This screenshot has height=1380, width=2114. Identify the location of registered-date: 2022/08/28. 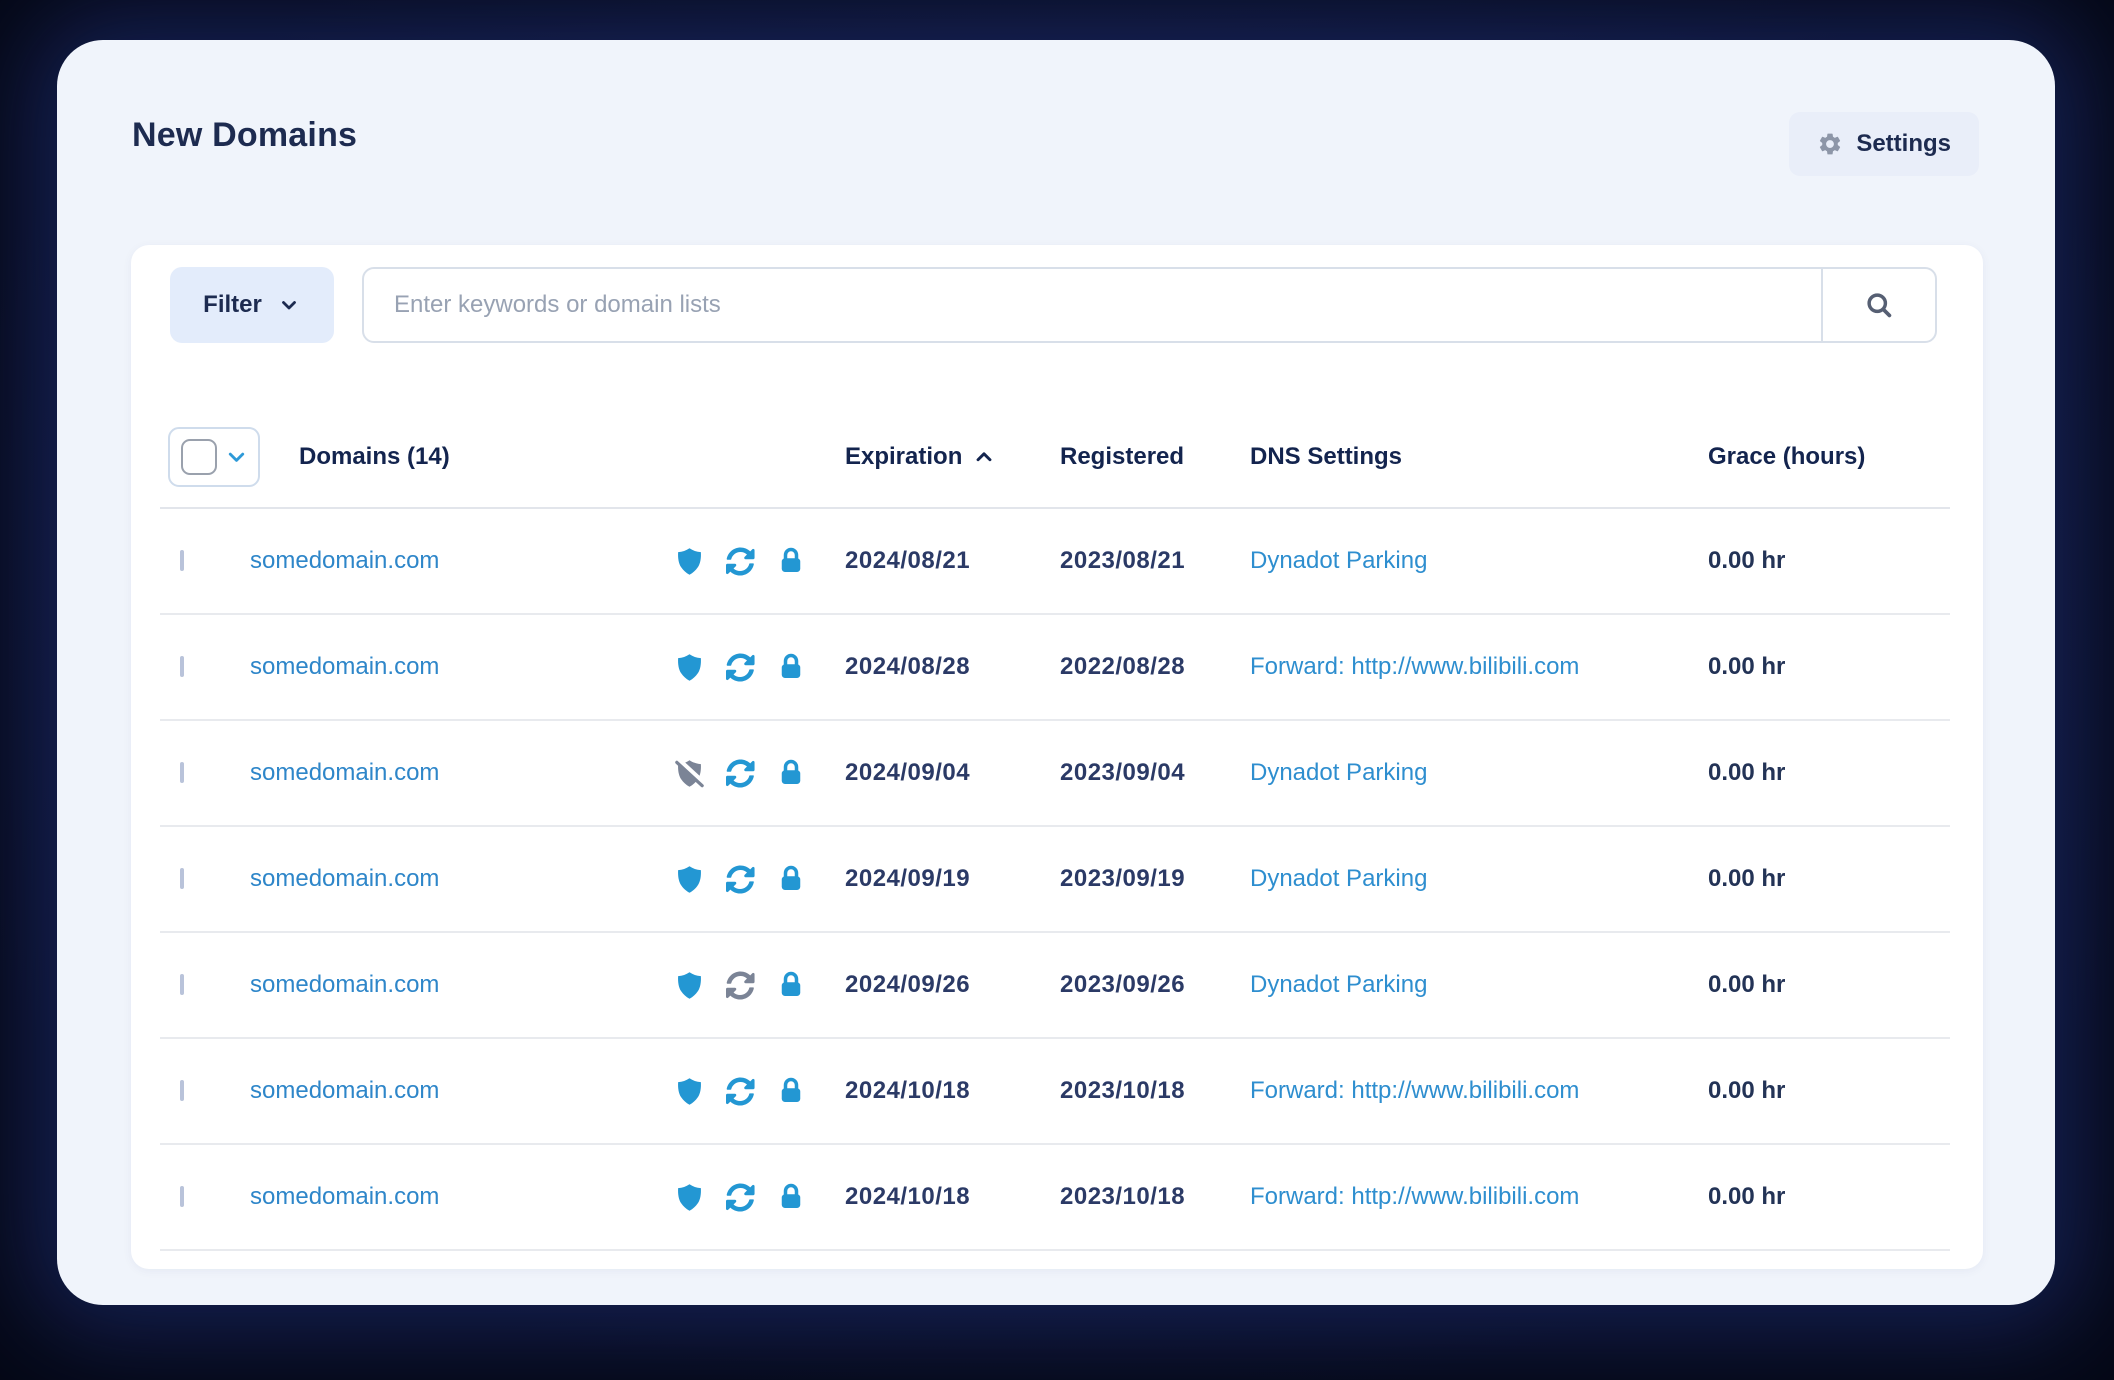
(1123, 666).